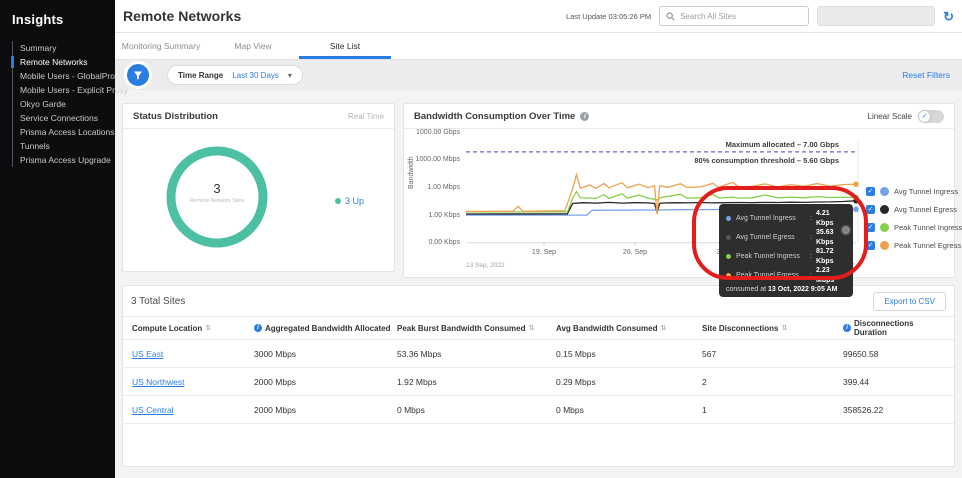 This screenshot has height=478, width=962. Describe the element at coordinates (495, 116) in the screenshot. I see `bandwidth-panel-title: Bandwidth Consumption Over Time` at that location.